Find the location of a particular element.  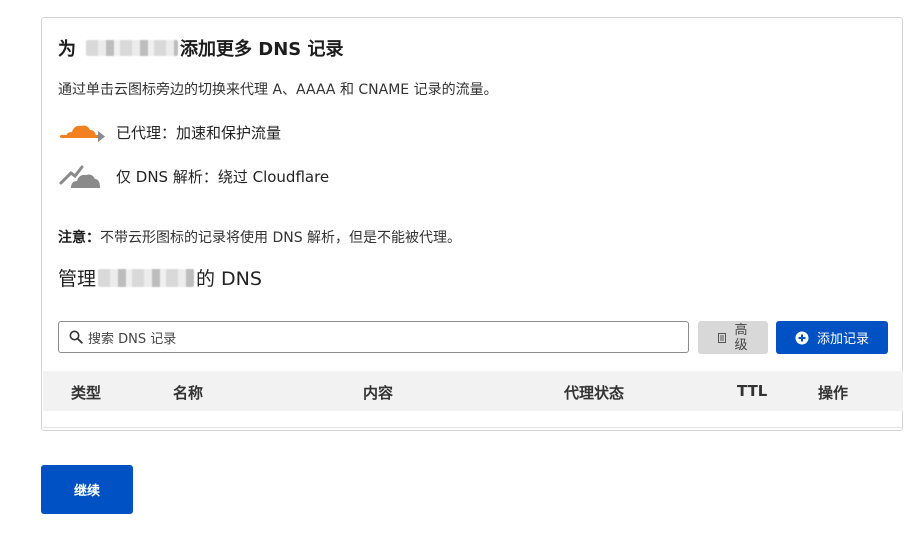

manage-suffix: 的 DNS is located at coordinates (229, 279).